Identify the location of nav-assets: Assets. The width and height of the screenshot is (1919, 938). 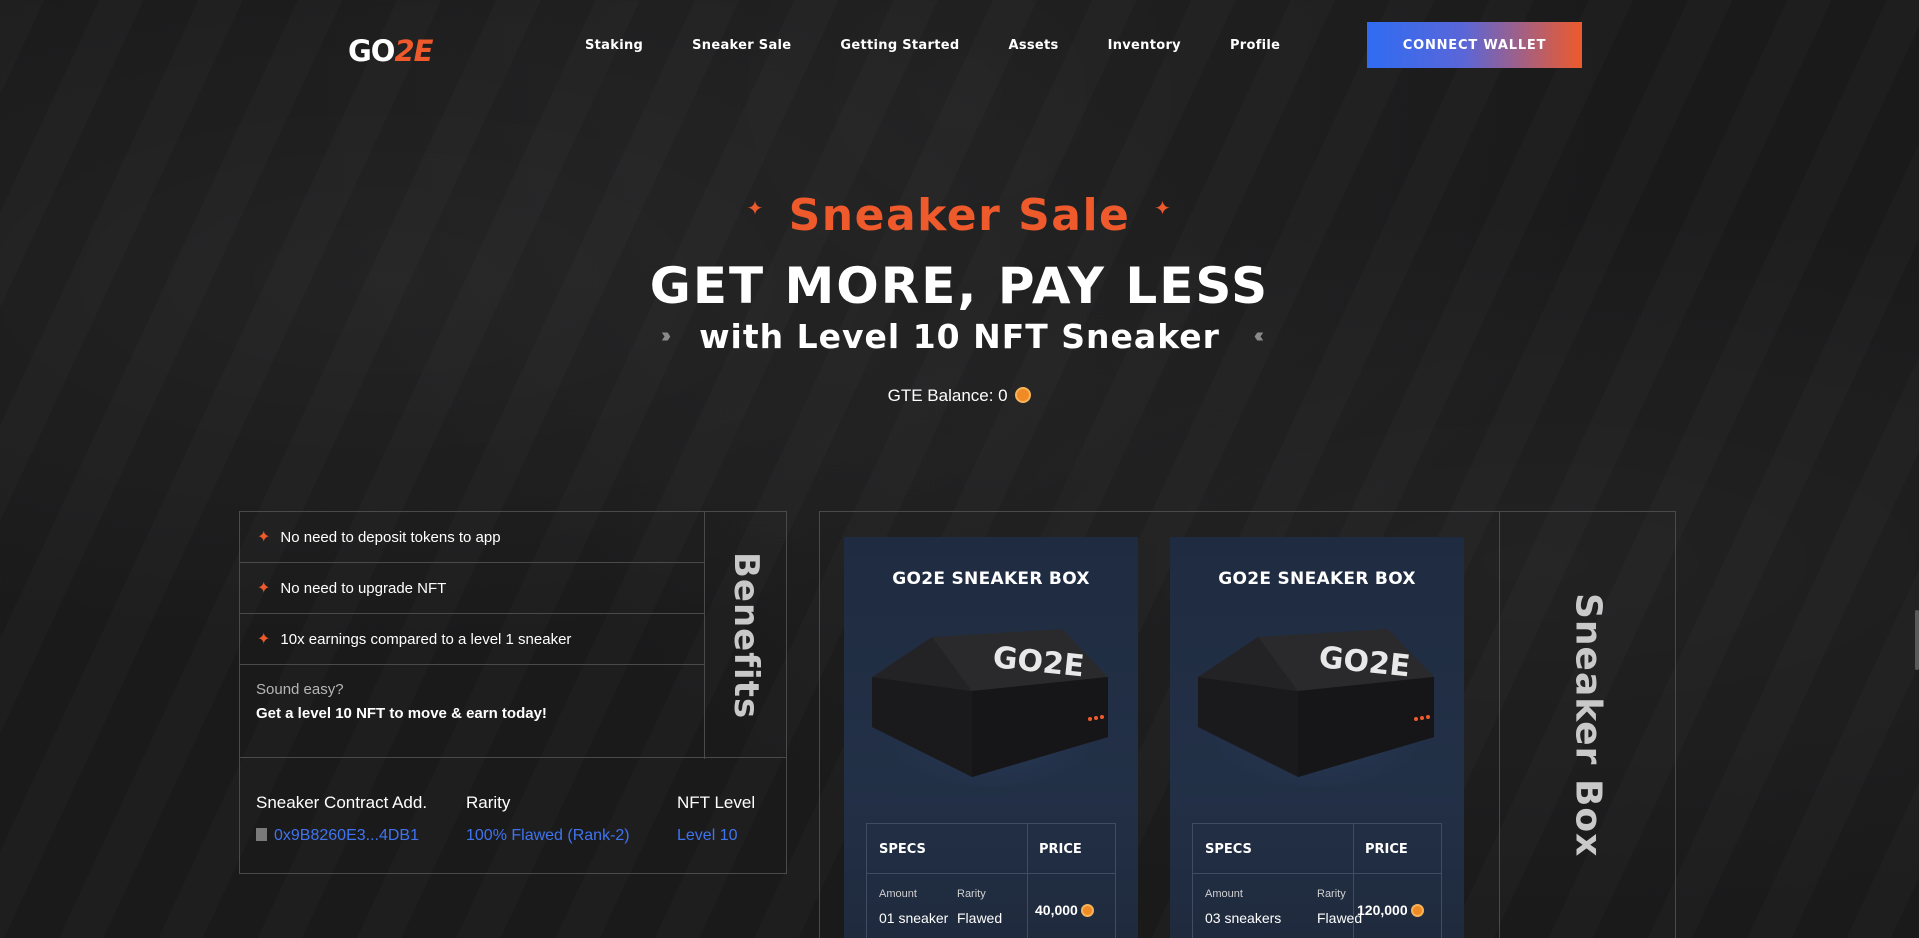
(1033, 45).